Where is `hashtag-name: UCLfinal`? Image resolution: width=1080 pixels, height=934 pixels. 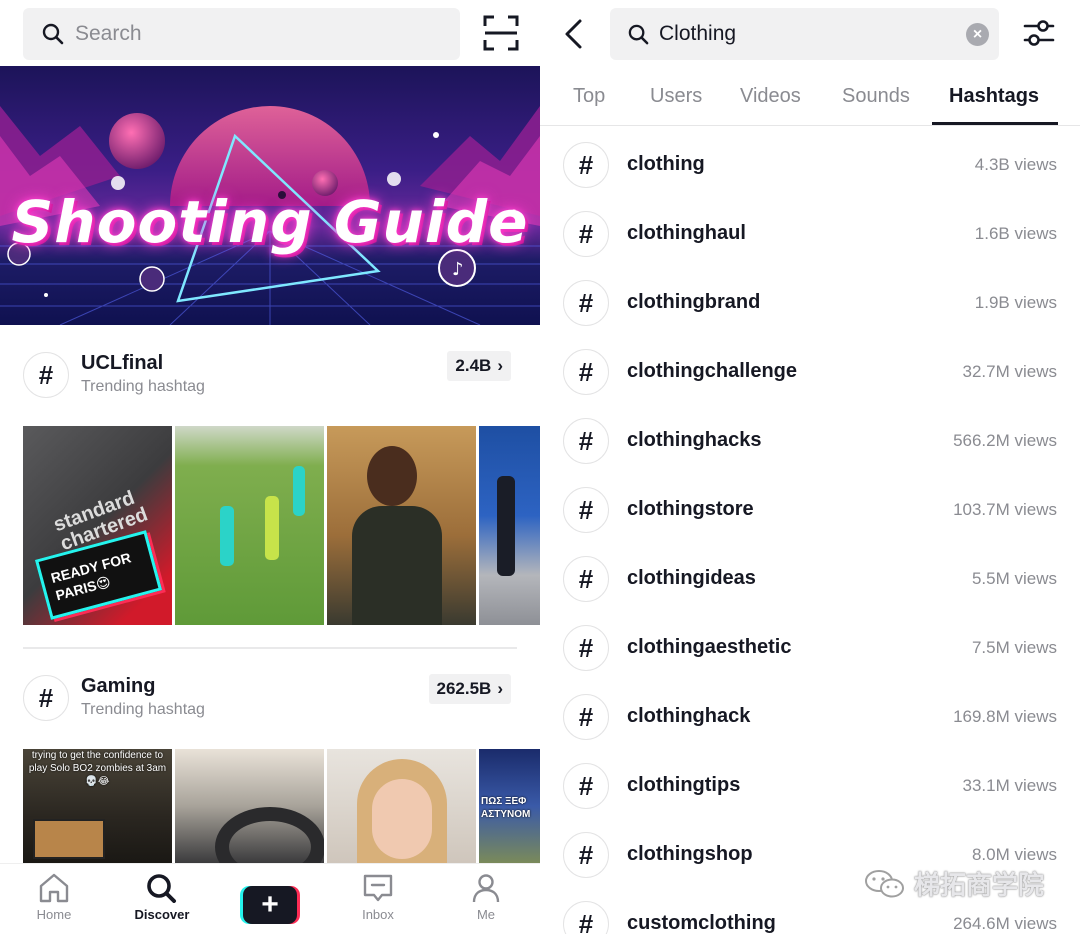
hashtag-name: UCLfinal is located at coordinates (122, 363).